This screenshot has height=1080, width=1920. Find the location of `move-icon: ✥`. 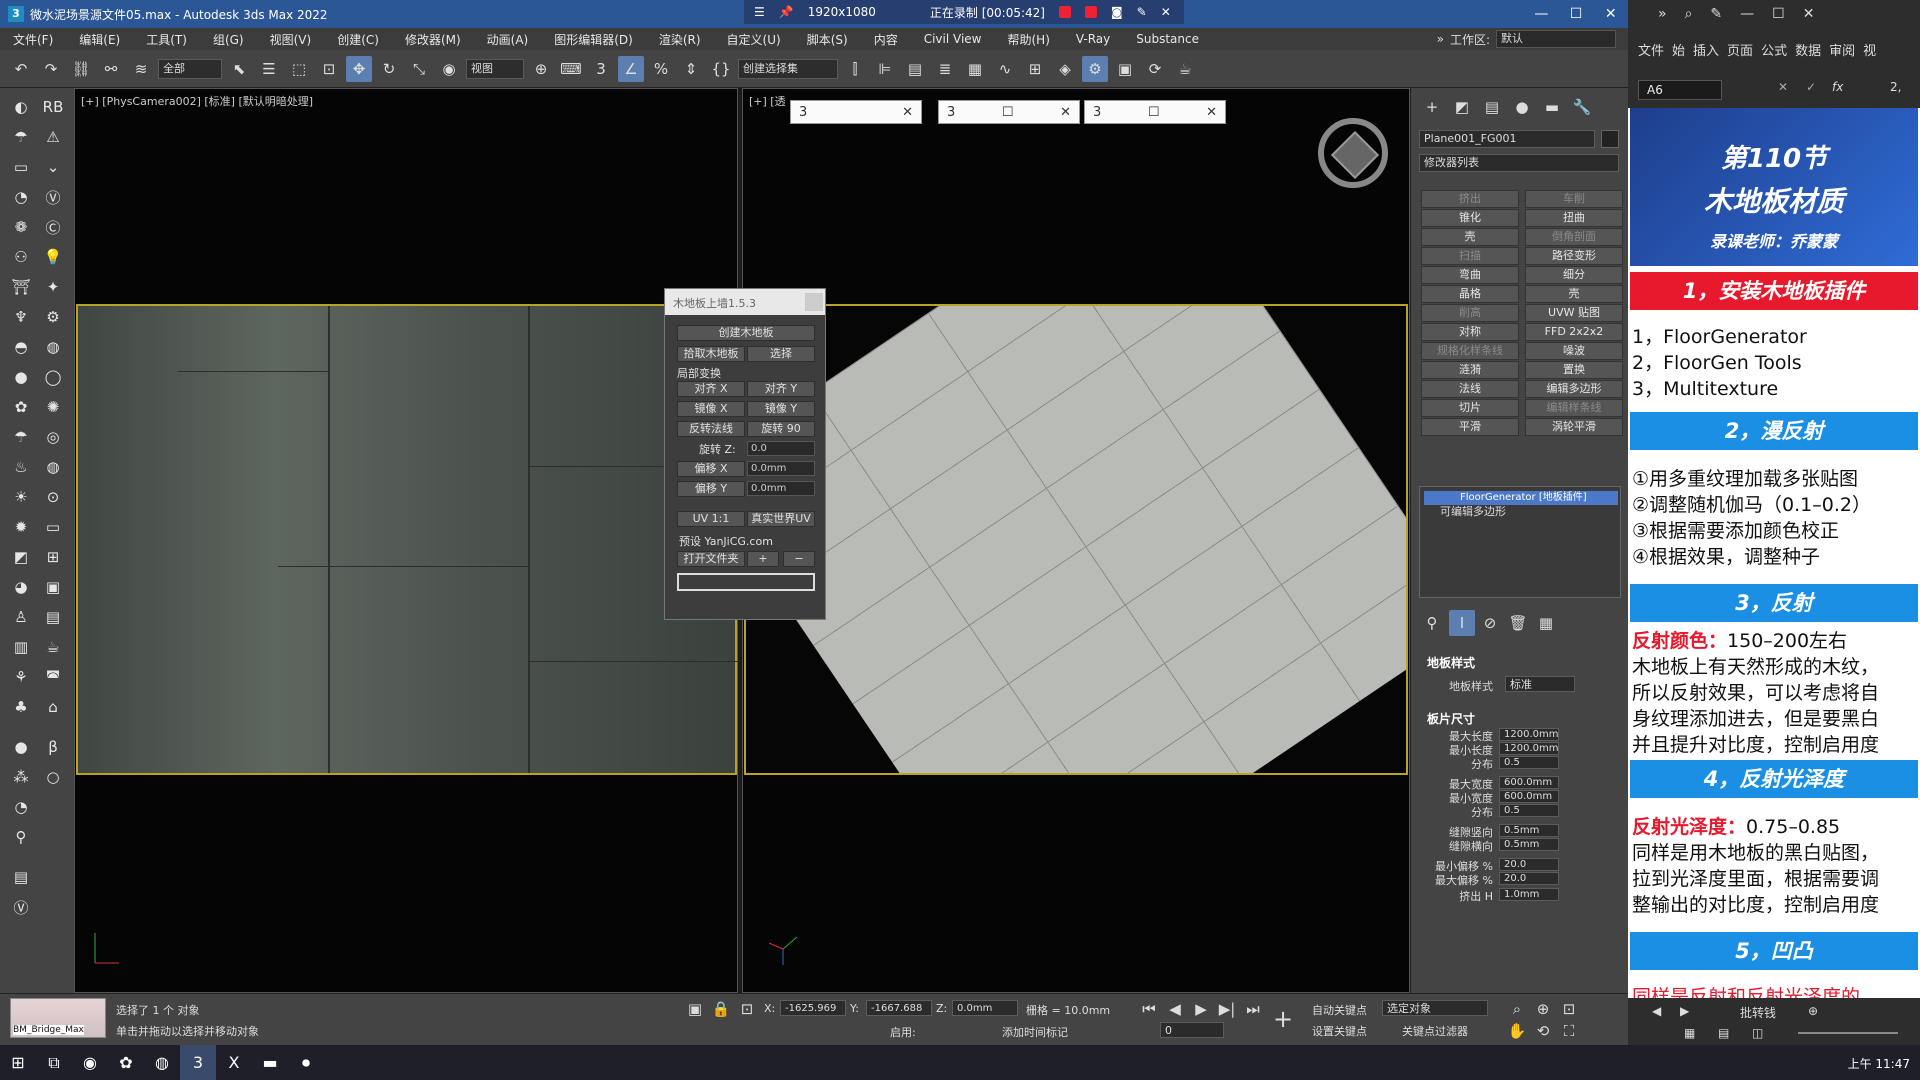

move-icon: ✥ is located at coordinates (359, 68).